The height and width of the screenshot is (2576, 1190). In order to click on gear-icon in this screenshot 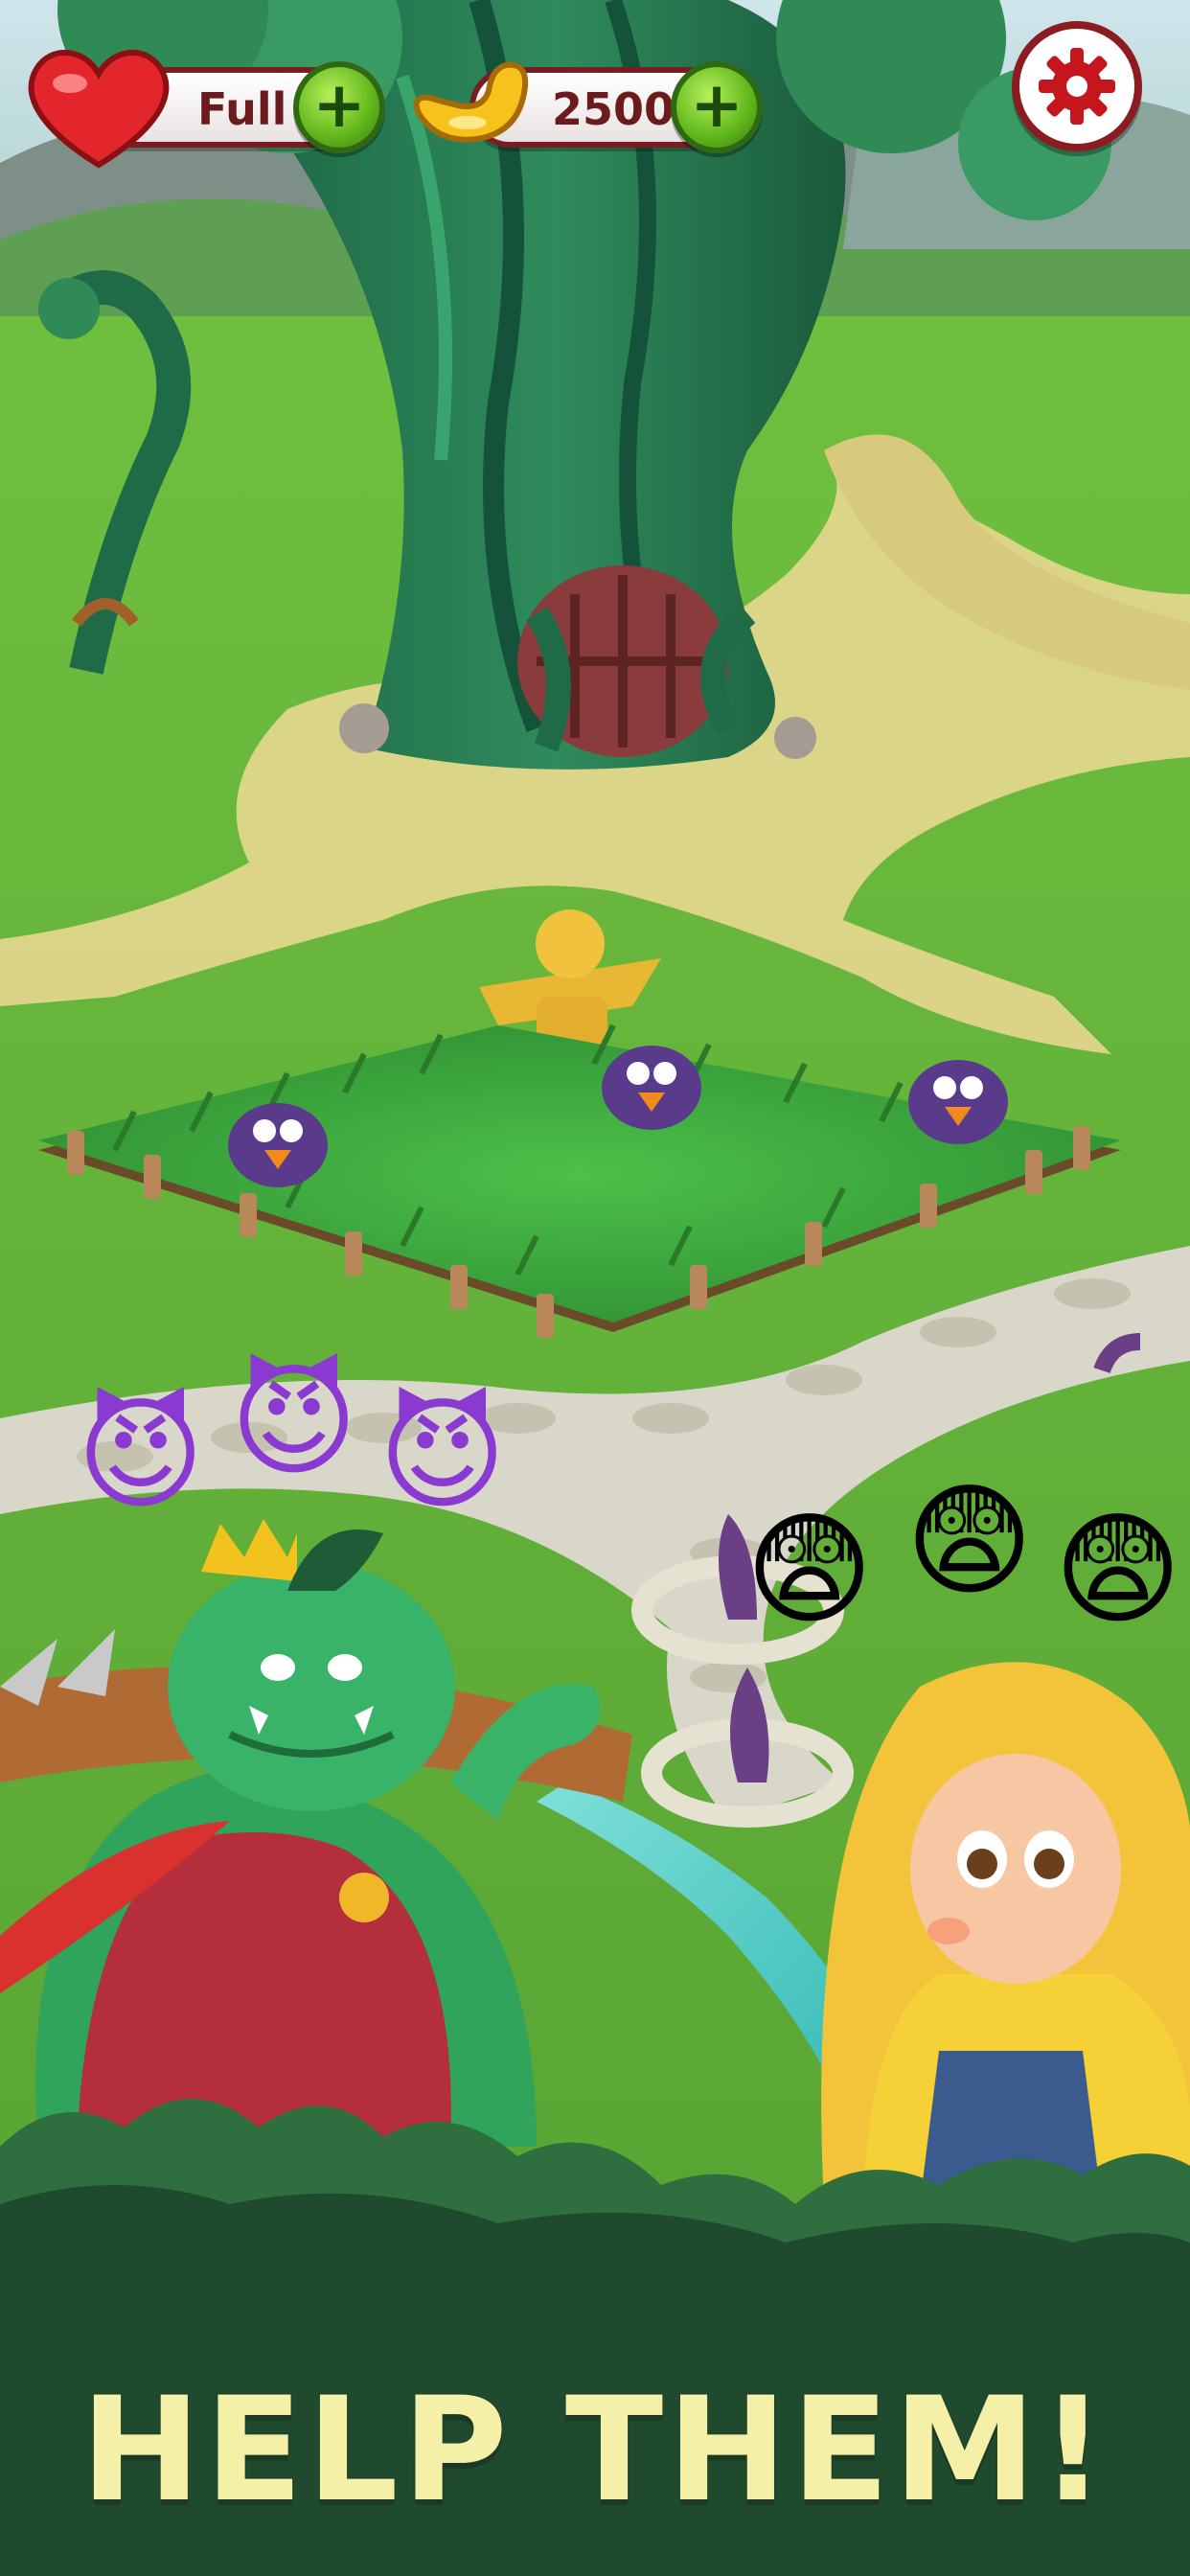, I will do `click(1077, 86)`.